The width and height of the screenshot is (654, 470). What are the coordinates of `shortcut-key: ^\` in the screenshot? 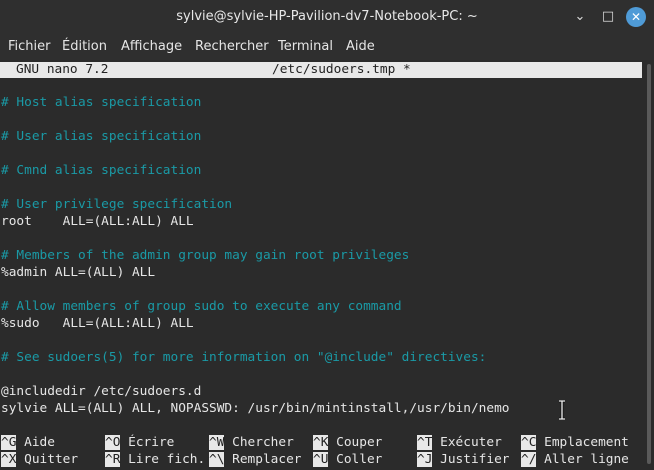 It's located at (217, 459).